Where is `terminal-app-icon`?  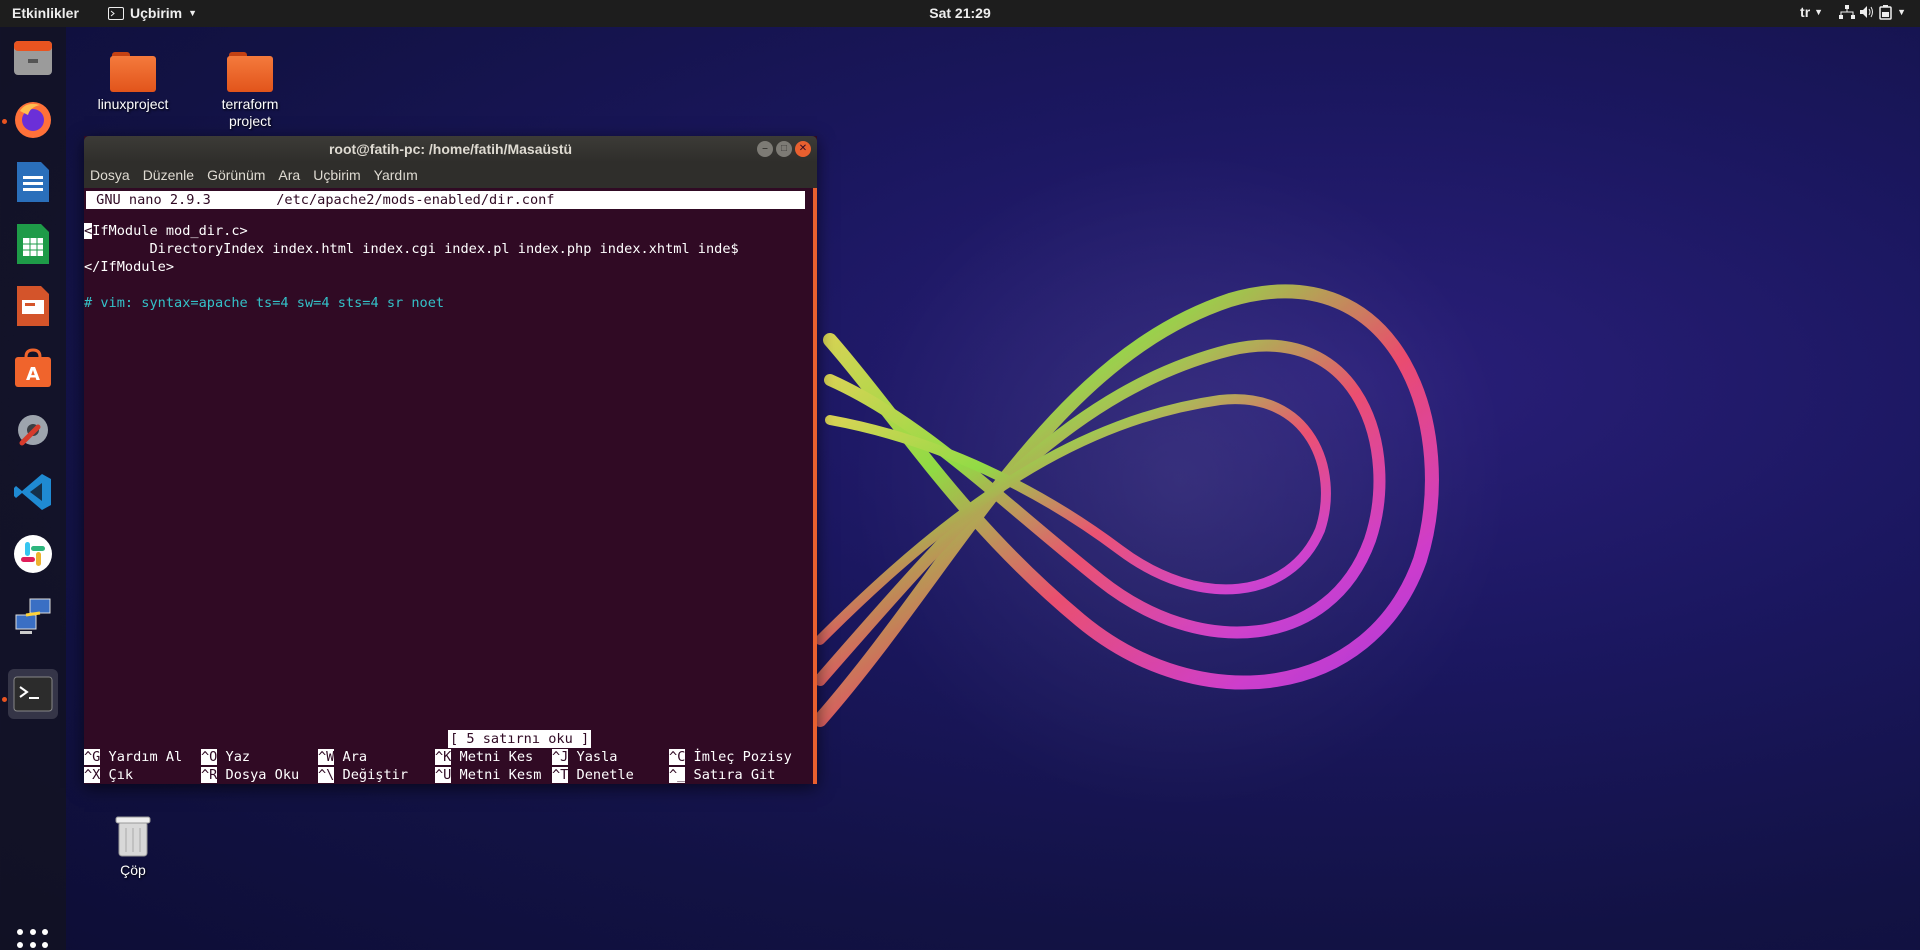 terminal-app-icon is located at coordinates (33, 694).